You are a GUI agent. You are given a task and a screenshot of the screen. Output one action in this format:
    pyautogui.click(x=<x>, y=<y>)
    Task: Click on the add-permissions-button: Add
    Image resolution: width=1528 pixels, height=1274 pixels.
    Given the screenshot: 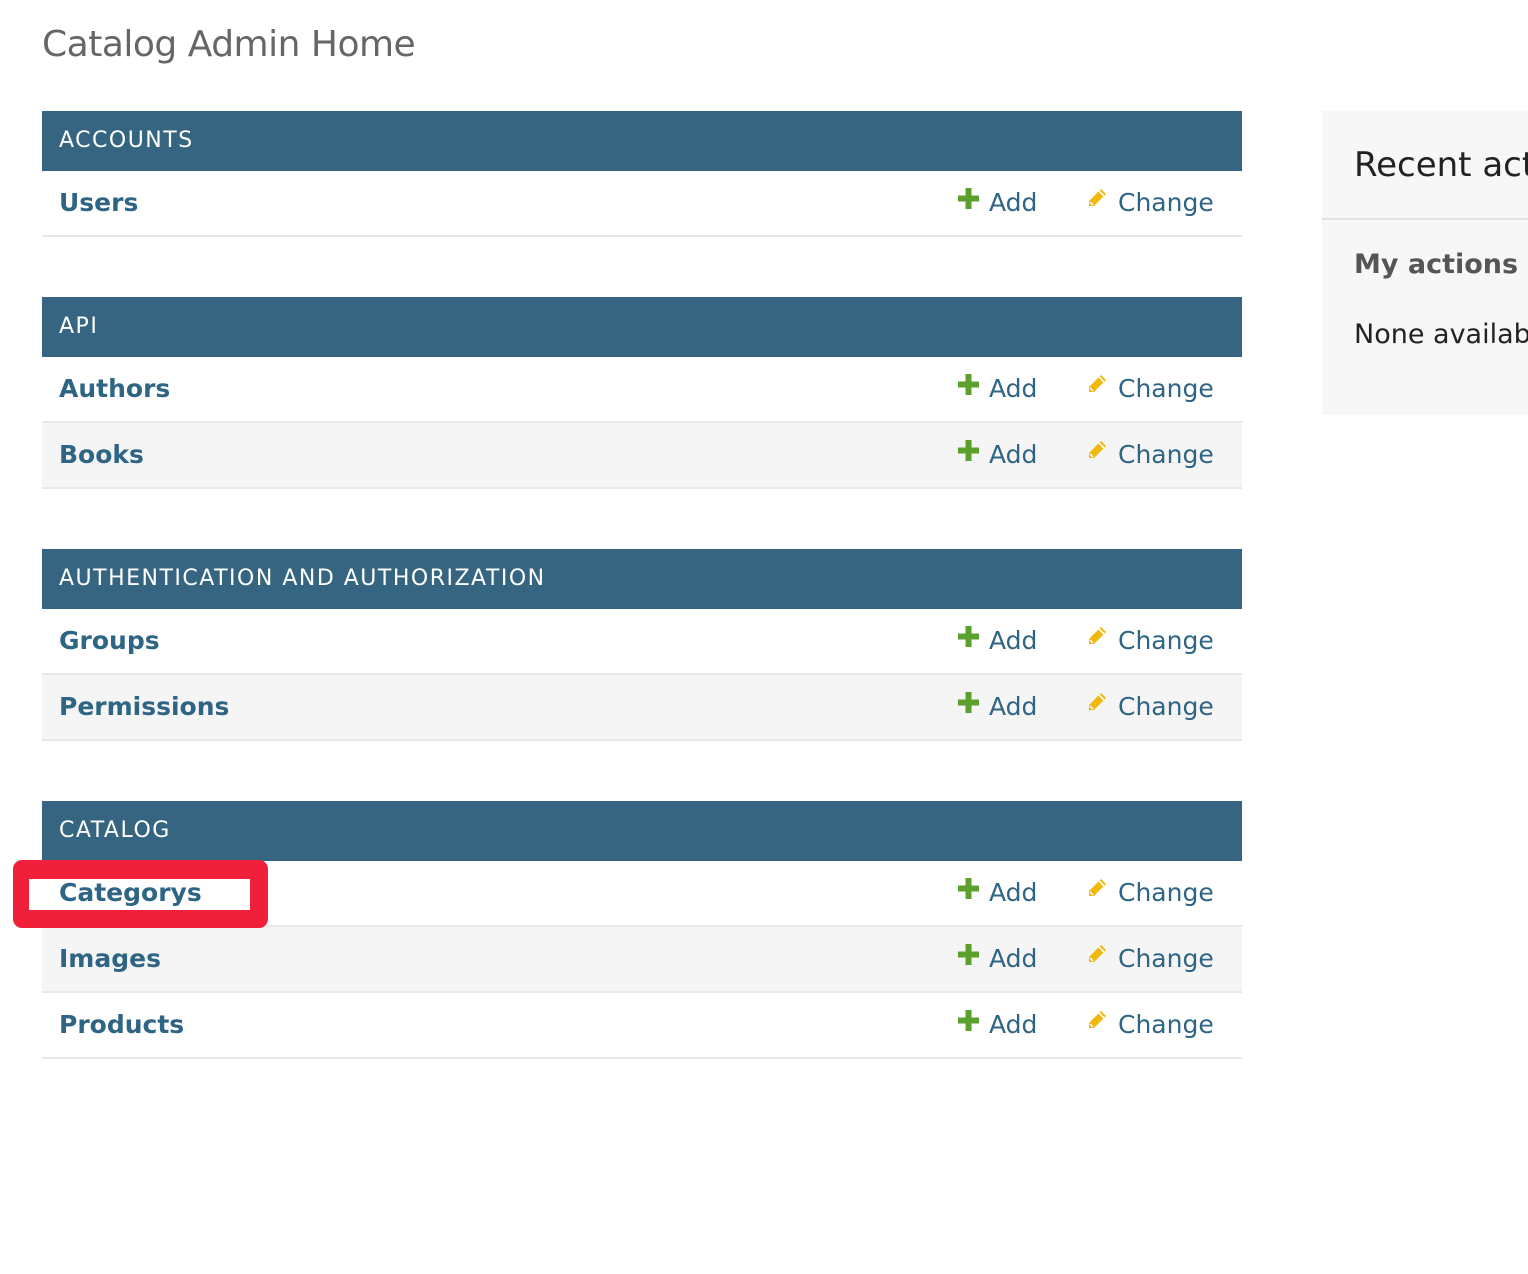 What is the action you would take?
    pyautogui.click(x=997, y=707)
    